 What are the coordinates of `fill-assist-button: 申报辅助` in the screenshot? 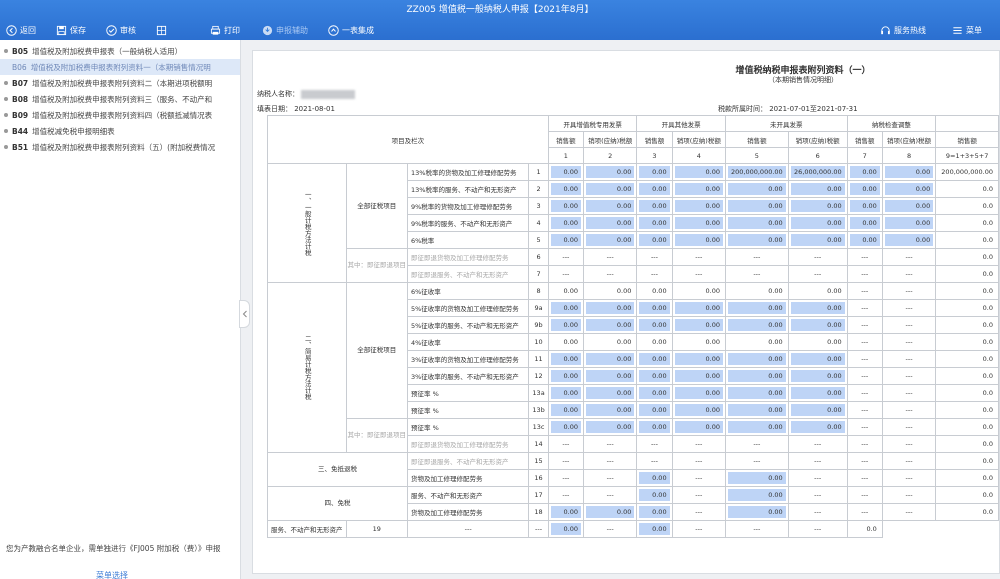 It's located at (285, 30).